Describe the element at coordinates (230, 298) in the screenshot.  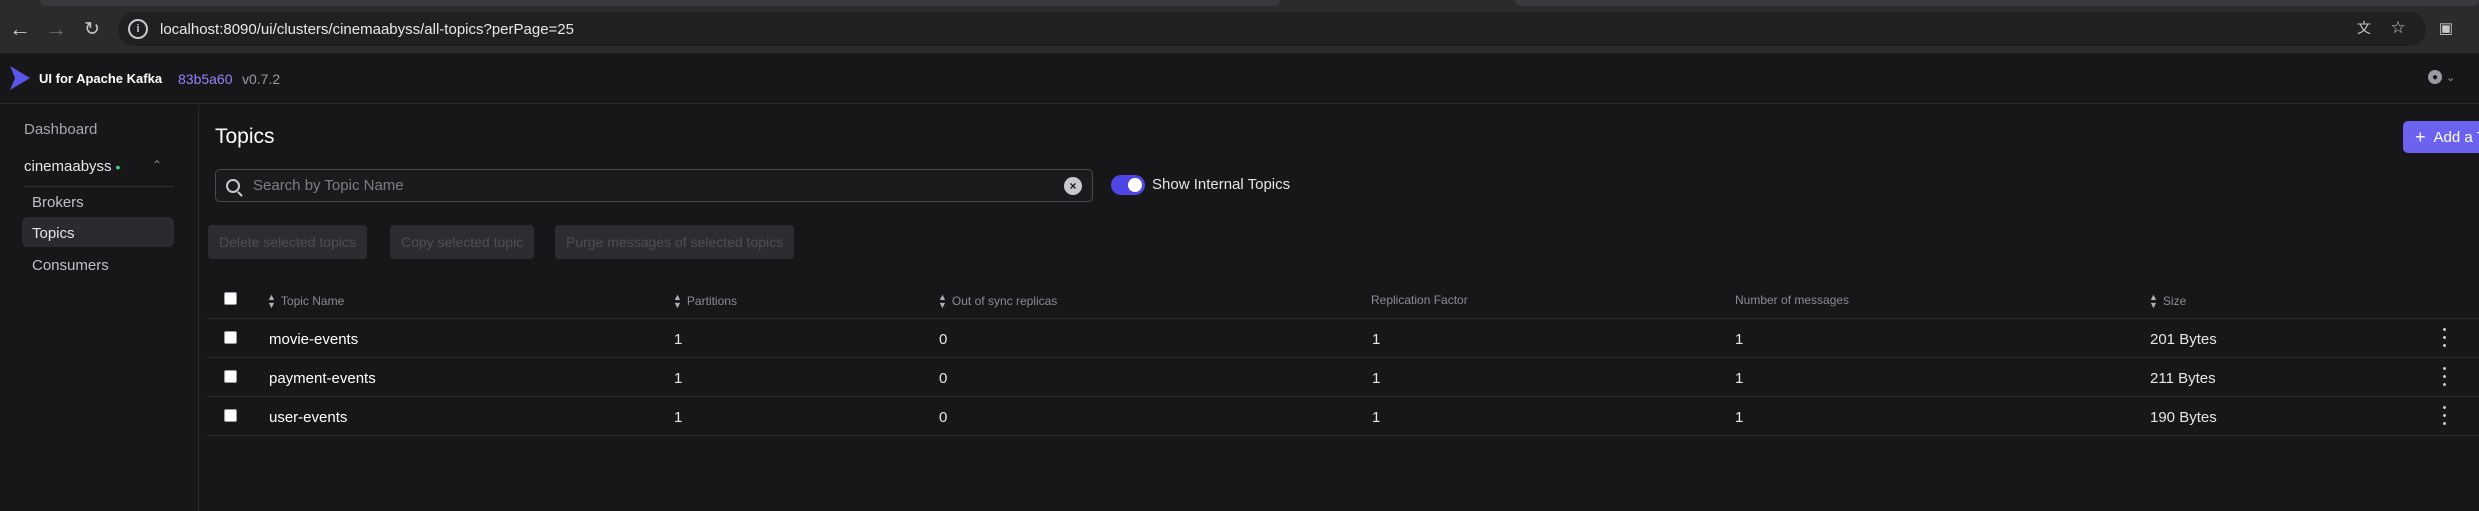
I see `select-all-checkbox` at that location.